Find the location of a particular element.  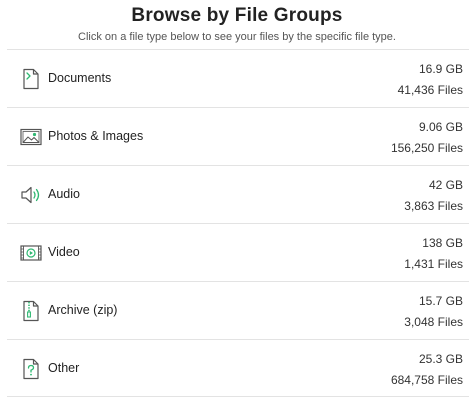

page-title: Browse by File Groups is located at coordinates (237, 15).